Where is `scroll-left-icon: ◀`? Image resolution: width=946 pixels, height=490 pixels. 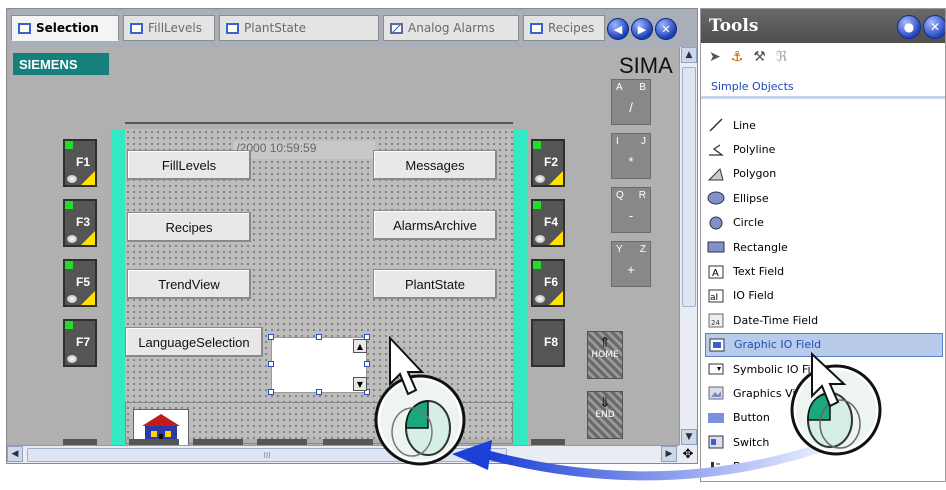 scroll-left-icon: ◀ is located at coordinates (15, 454).